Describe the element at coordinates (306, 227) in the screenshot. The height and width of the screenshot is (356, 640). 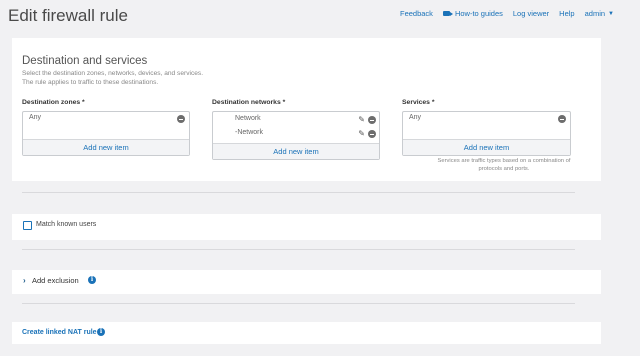
I see `match-users-panel: Match known users` at that location.